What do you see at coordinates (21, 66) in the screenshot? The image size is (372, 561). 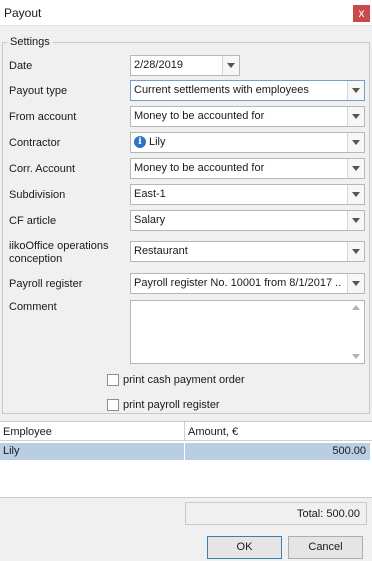 I see `date-label: Date` at bounding box center [21, 66].